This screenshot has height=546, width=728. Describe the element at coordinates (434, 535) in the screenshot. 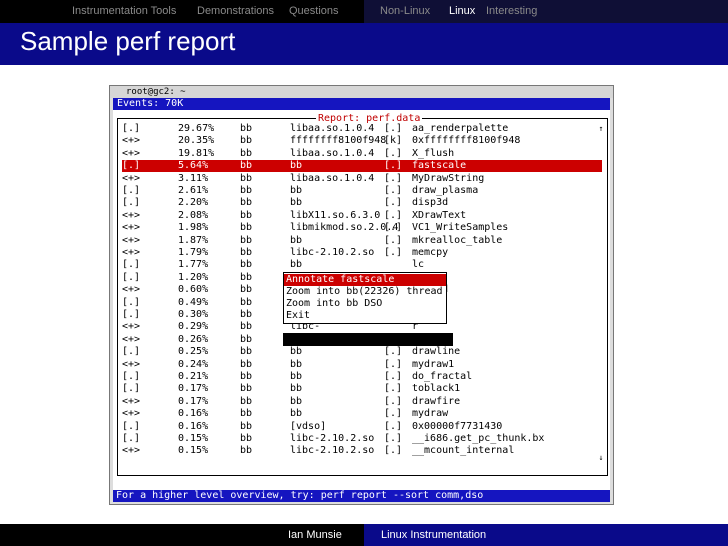

I see `footer-talk-title: Linux Instrumentation` at that location.